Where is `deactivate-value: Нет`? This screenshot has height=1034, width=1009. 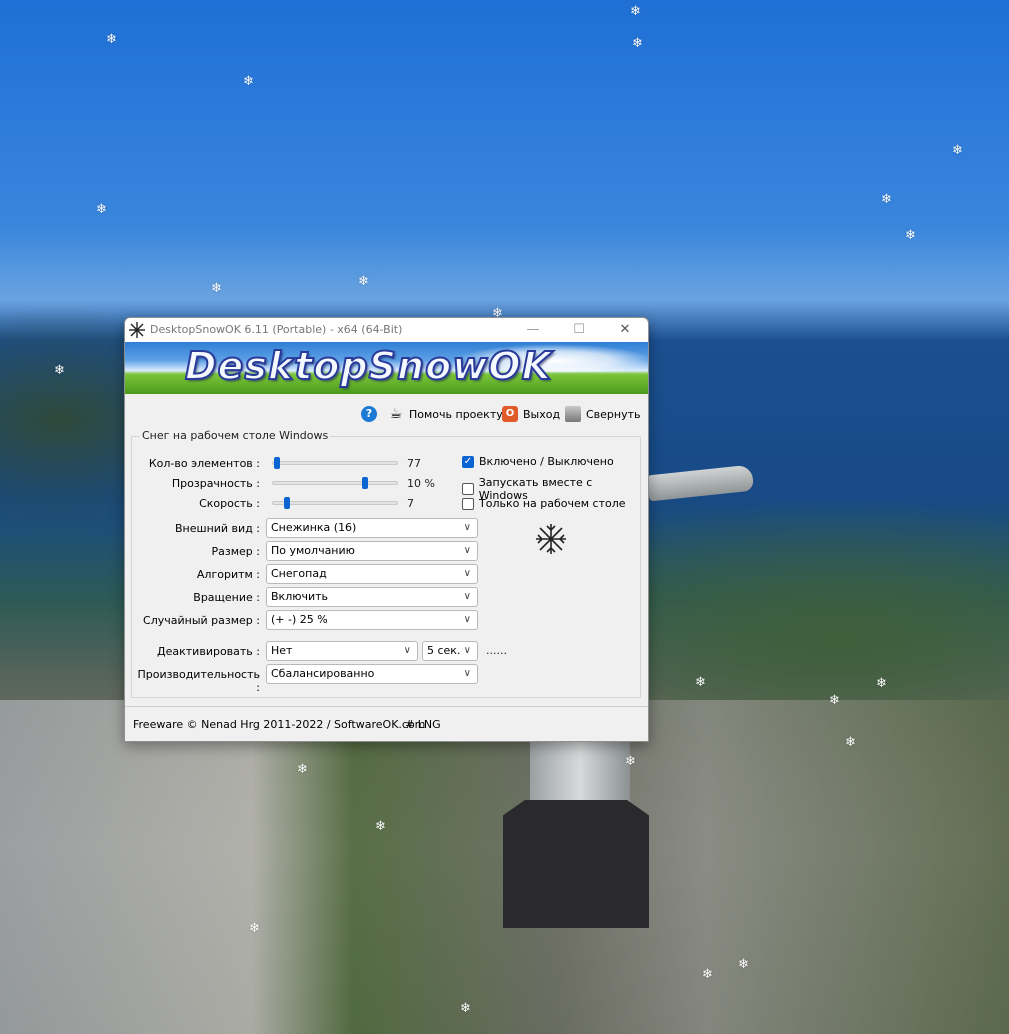
deactivate-value: Нет is located at coordinates (282, 650).